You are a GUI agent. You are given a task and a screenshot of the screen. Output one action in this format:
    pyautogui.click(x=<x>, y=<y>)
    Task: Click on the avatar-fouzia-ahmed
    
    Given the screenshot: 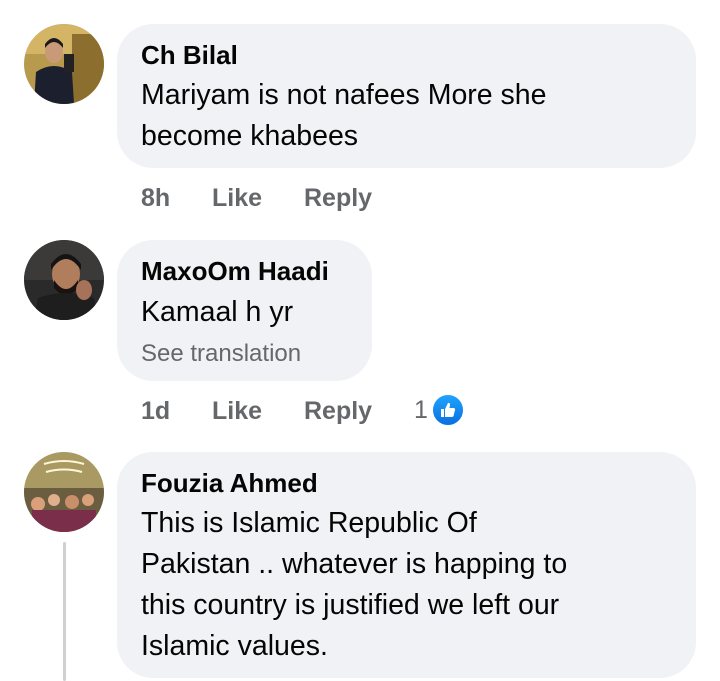 What is the action you would take?
    pyautogui.click(x=64, y=492)
    